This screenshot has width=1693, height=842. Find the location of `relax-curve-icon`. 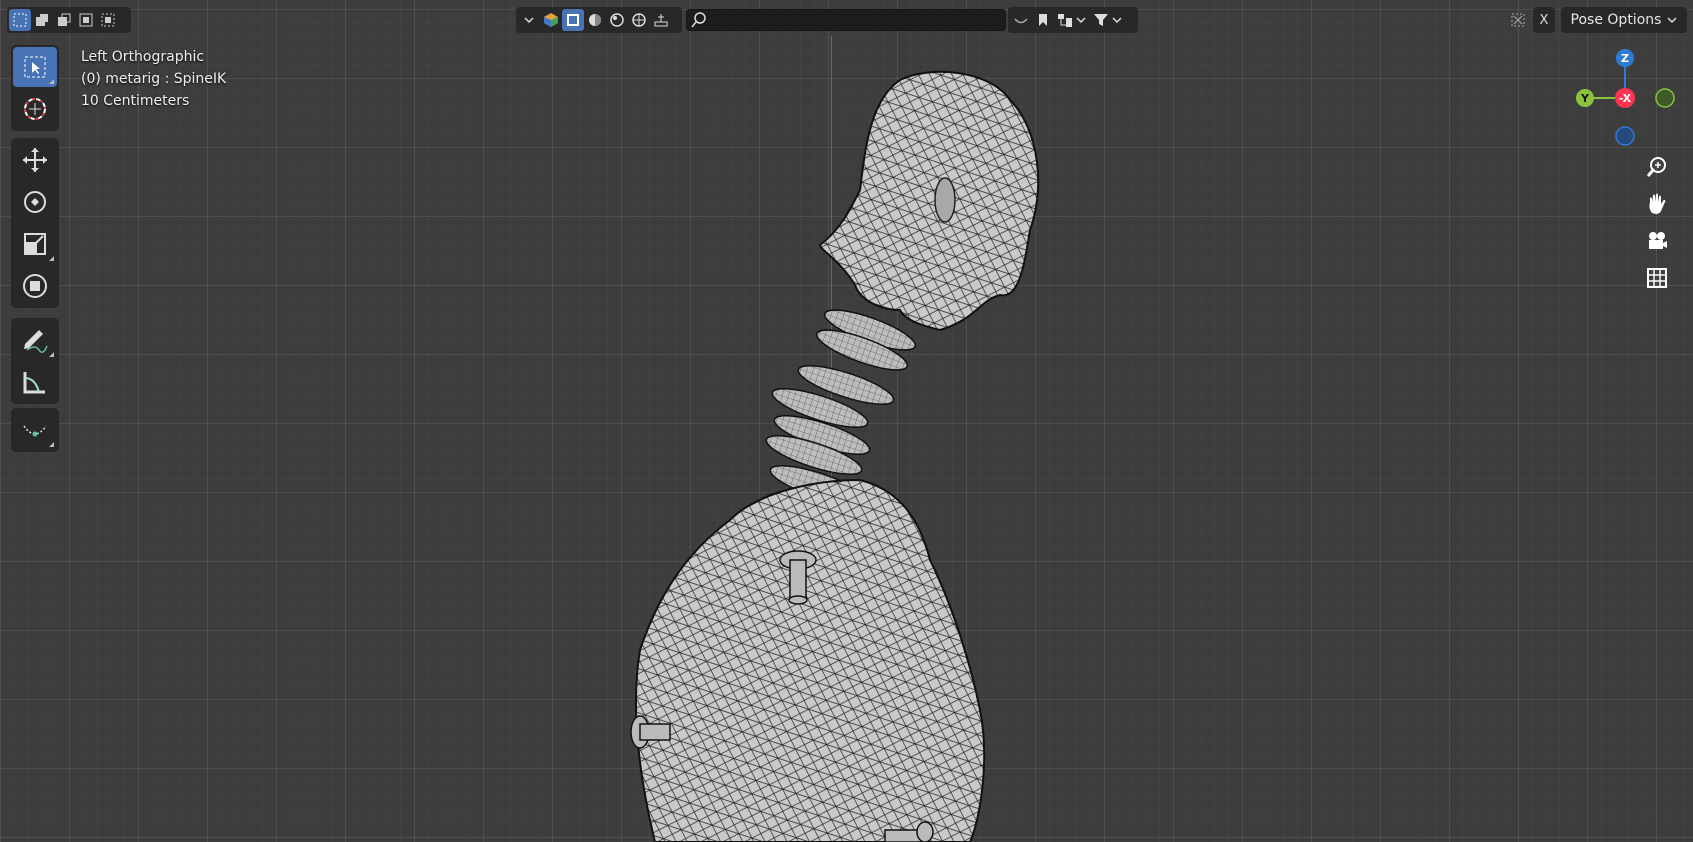

relax-curve-icon is located at coordinates (35, 431).